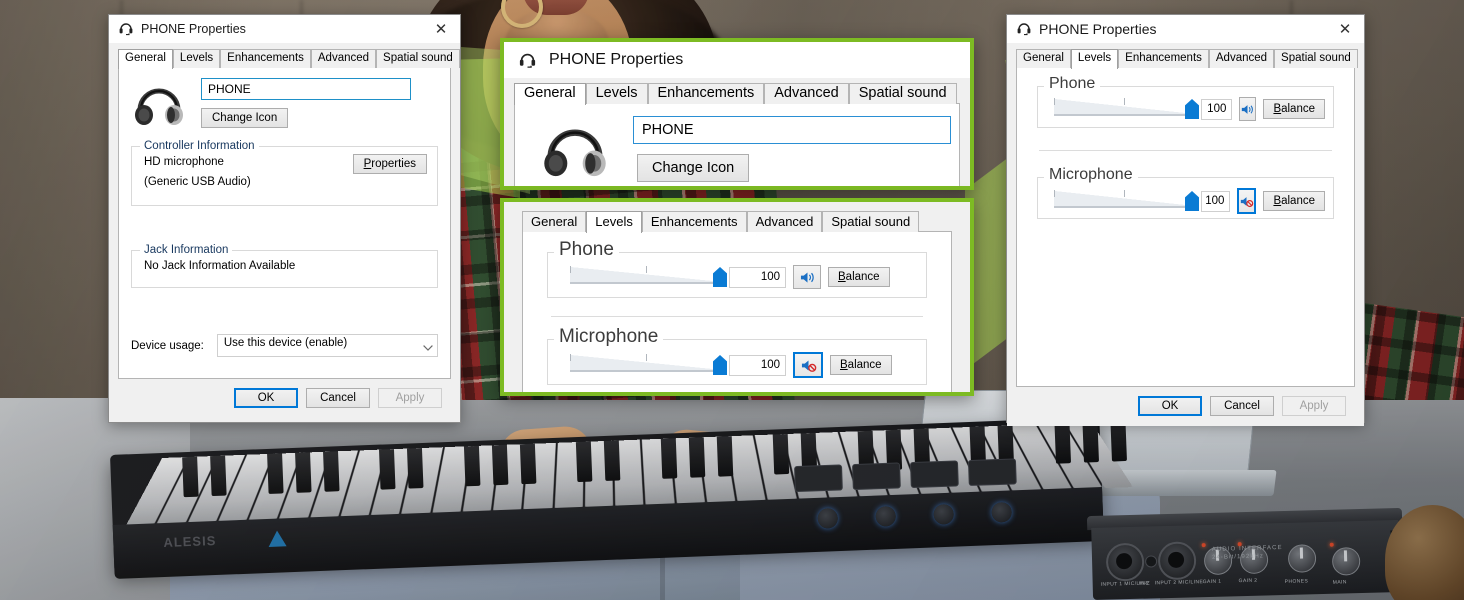 The image size is (1464, 600). I want to click on level-name-microphone: Microphone, so click(1091, 175).